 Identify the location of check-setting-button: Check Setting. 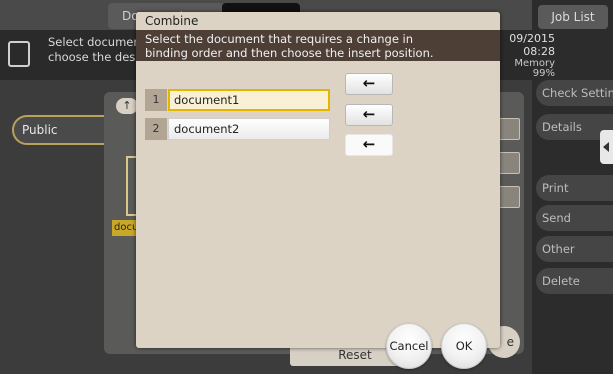
(574, 93).